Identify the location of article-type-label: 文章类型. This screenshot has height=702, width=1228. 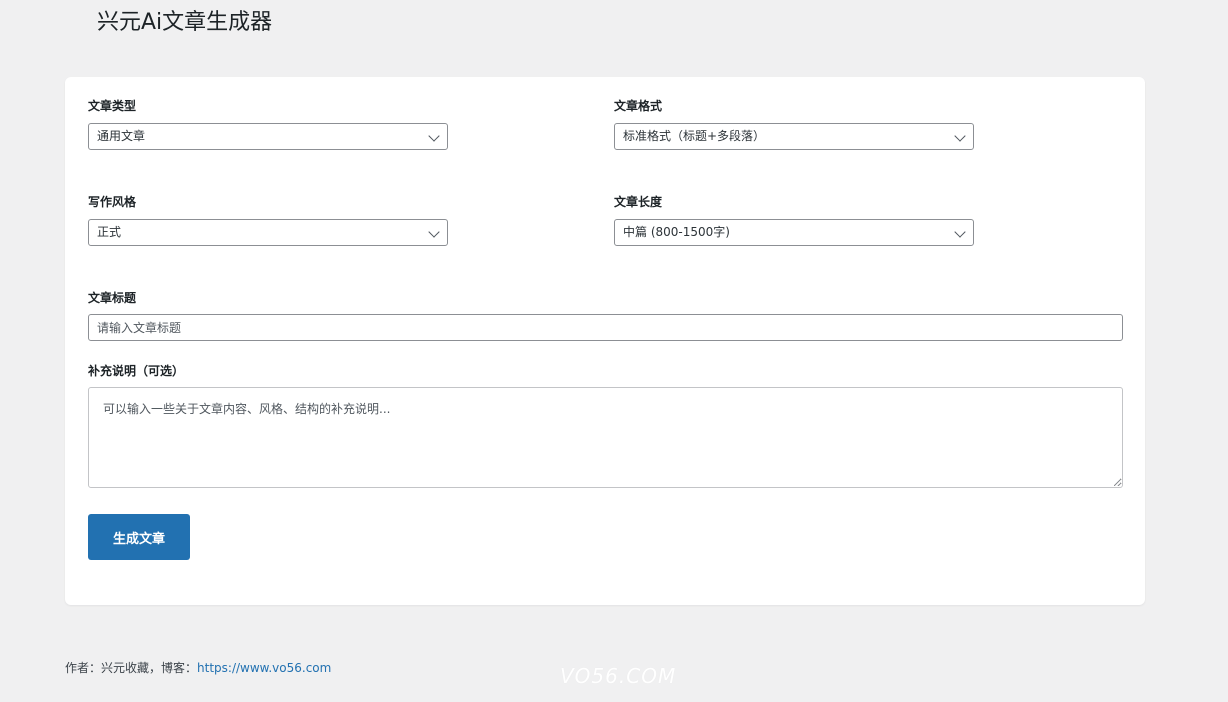
(112, 106).